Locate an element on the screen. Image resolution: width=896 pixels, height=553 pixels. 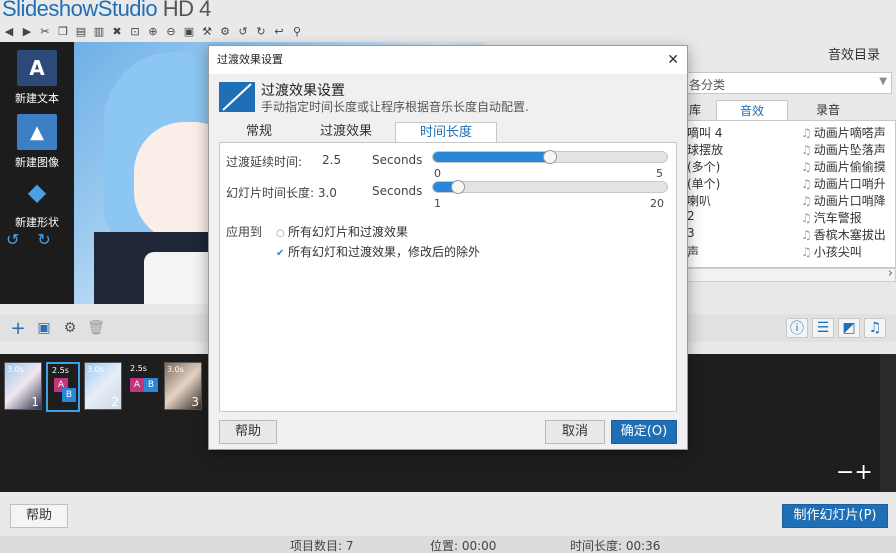
dialog-subheading: 手动指定时间长度或让程序根据音乐长度自动配置. is located at coordinates (395, 107).